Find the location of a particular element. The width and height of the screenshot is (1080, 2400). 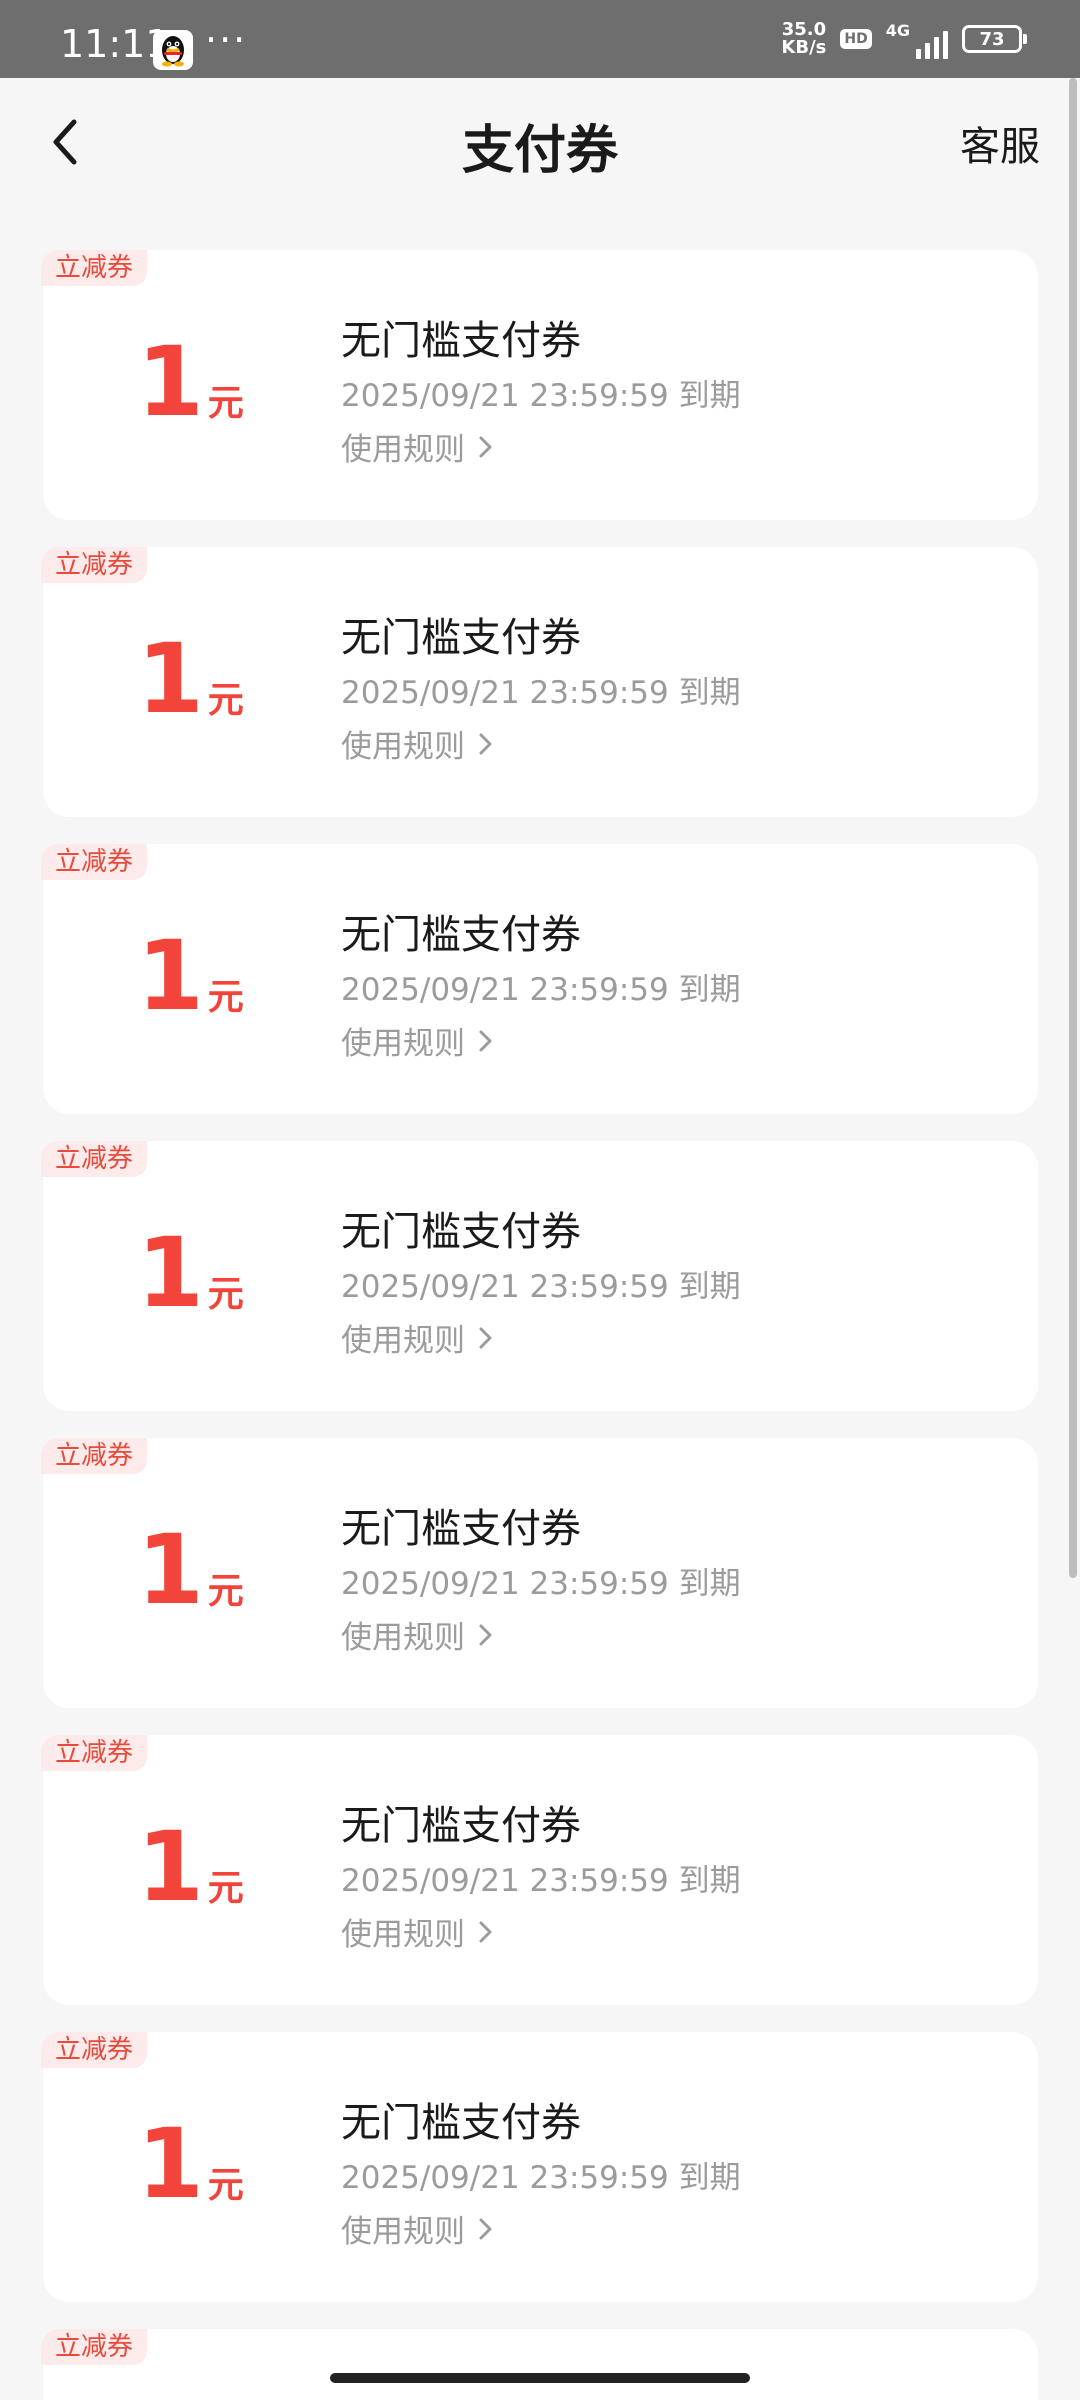

qq-icon is located at coordinates (173, 50).